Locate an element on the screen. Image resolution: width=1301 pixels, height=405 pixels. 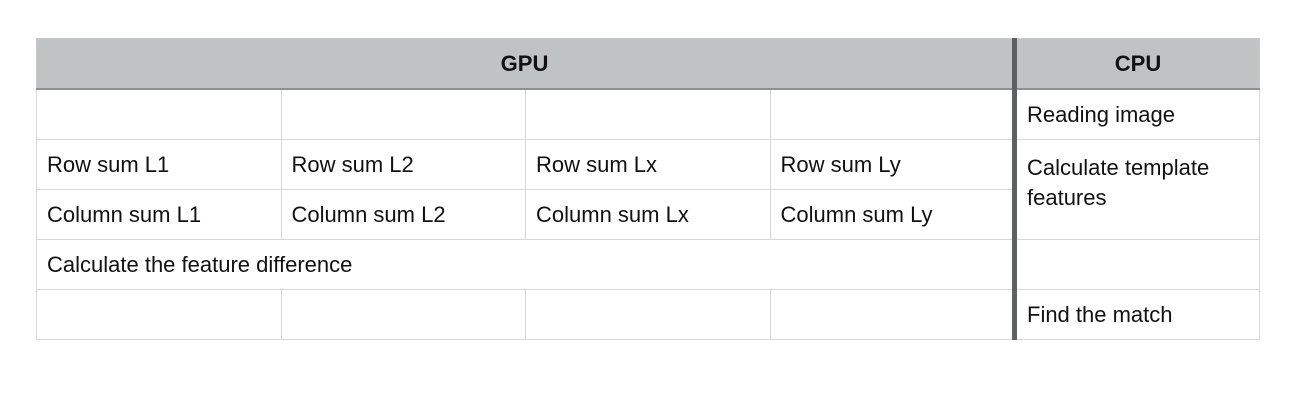
cpu-cell-reading-image: Reading image is located at coordinates (1136, 114).